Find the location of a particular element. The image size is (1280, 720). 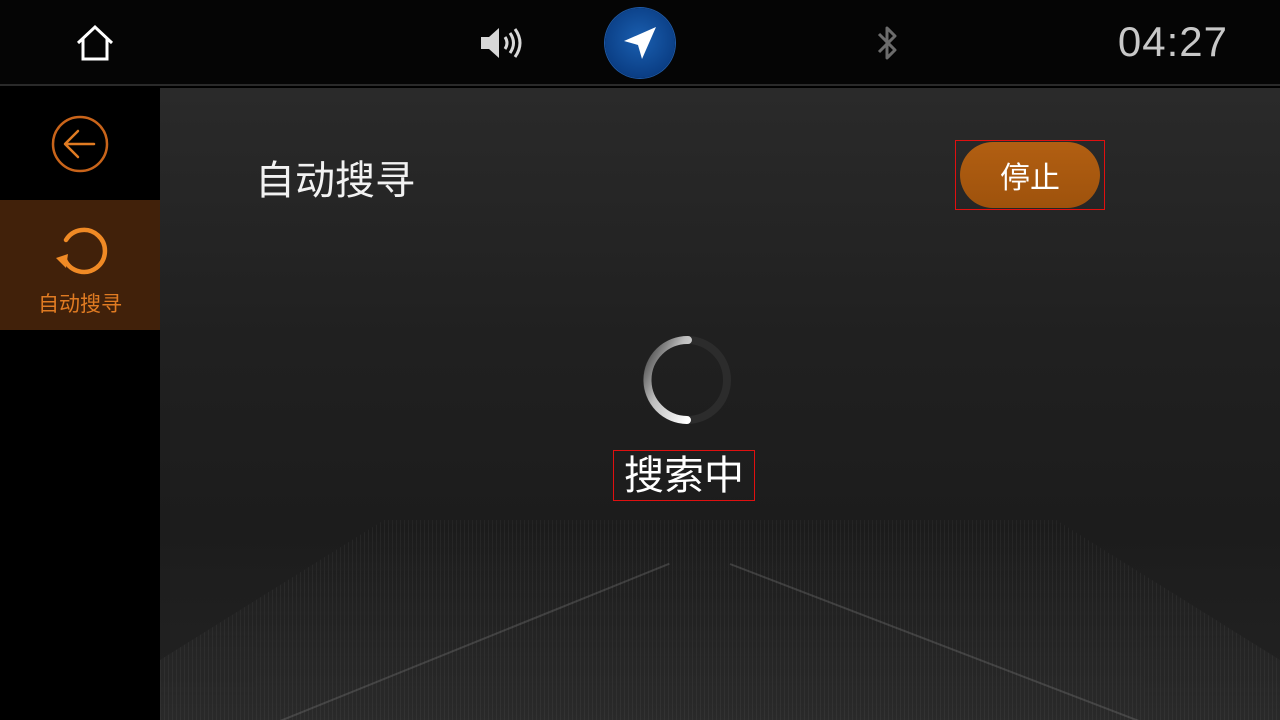

status-bar: 04:27 is located at coordinates (640, 43).